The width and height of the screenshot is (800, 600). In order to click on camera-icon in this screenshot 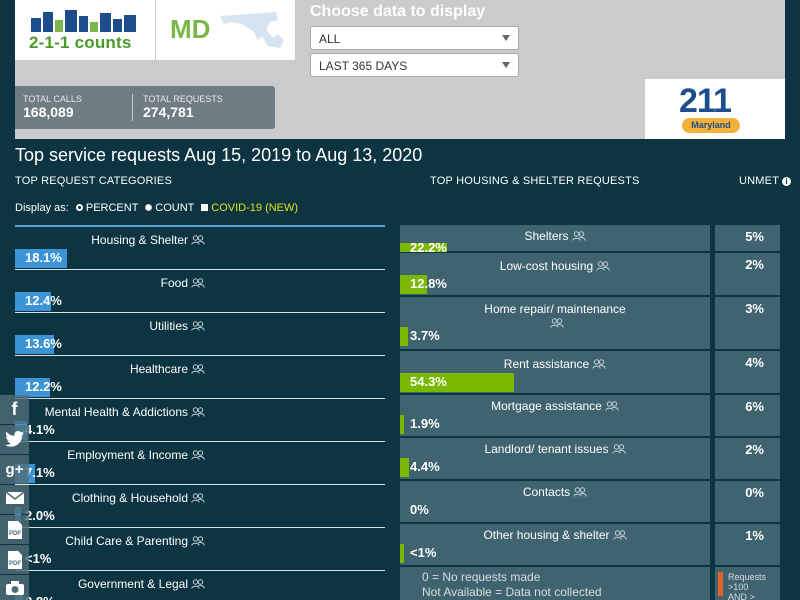, I will do `click(14, 587)`.